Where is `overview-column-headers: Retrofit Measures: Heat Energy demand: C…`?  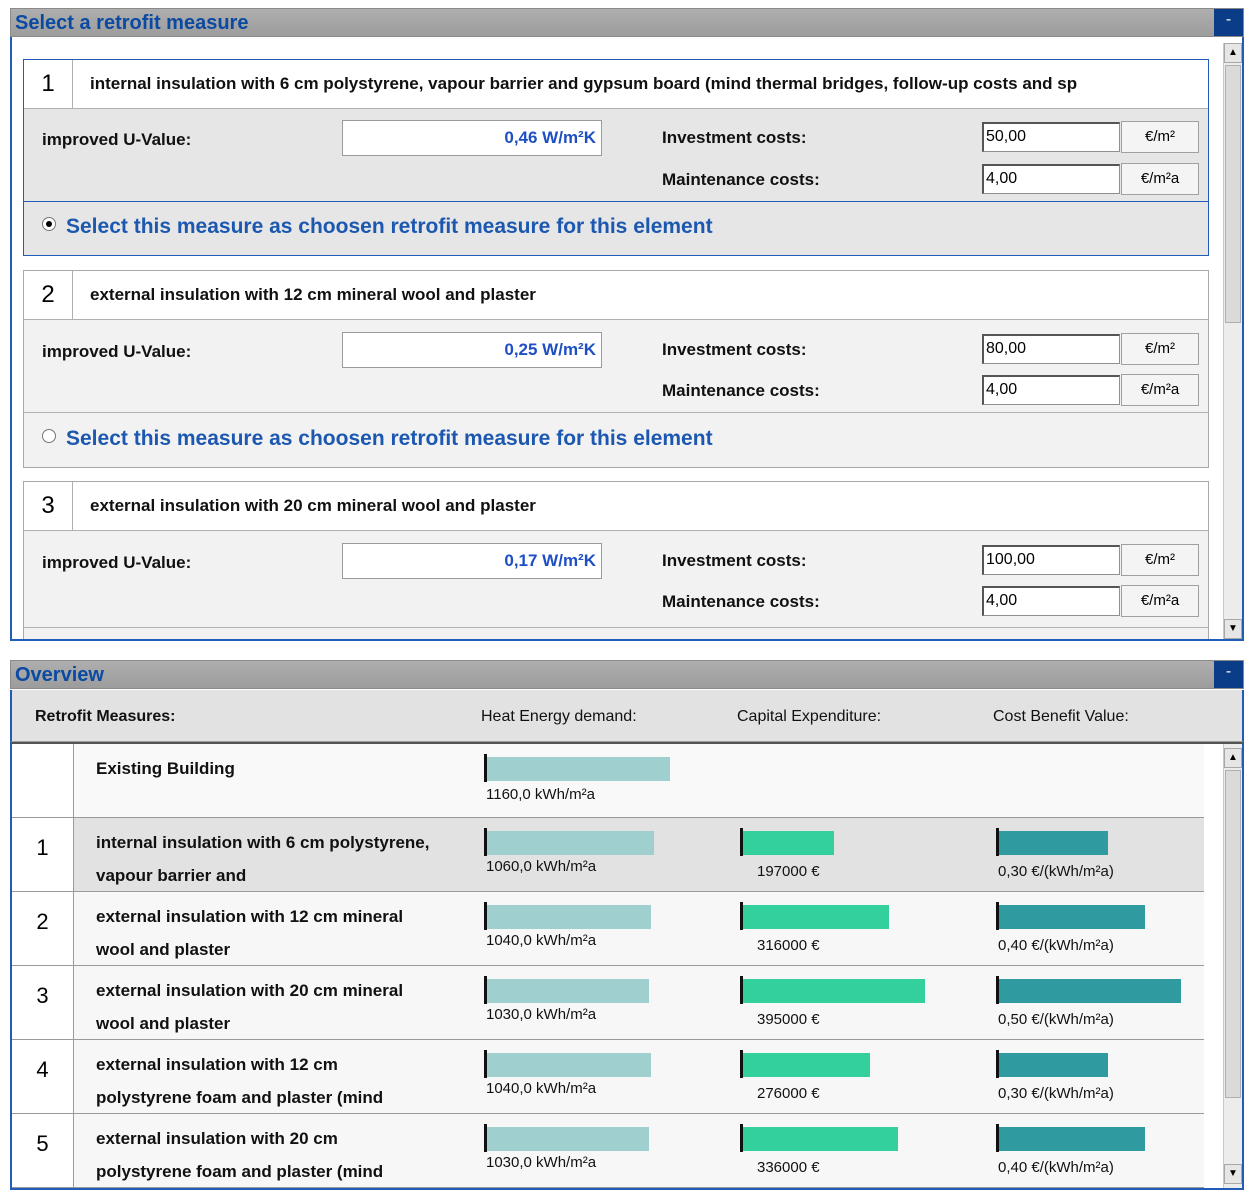 overview-column-headers: Retrofit Measures: Heat Energy demand: C… is located at coordinates (627, 716).